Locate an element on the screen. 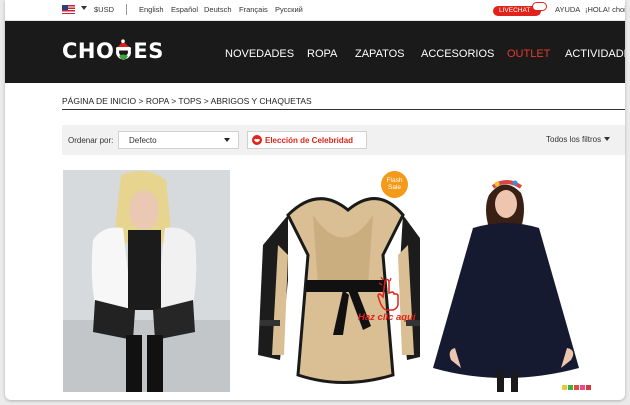  logo-text-left: CHO is located at coordinates (88, 51).